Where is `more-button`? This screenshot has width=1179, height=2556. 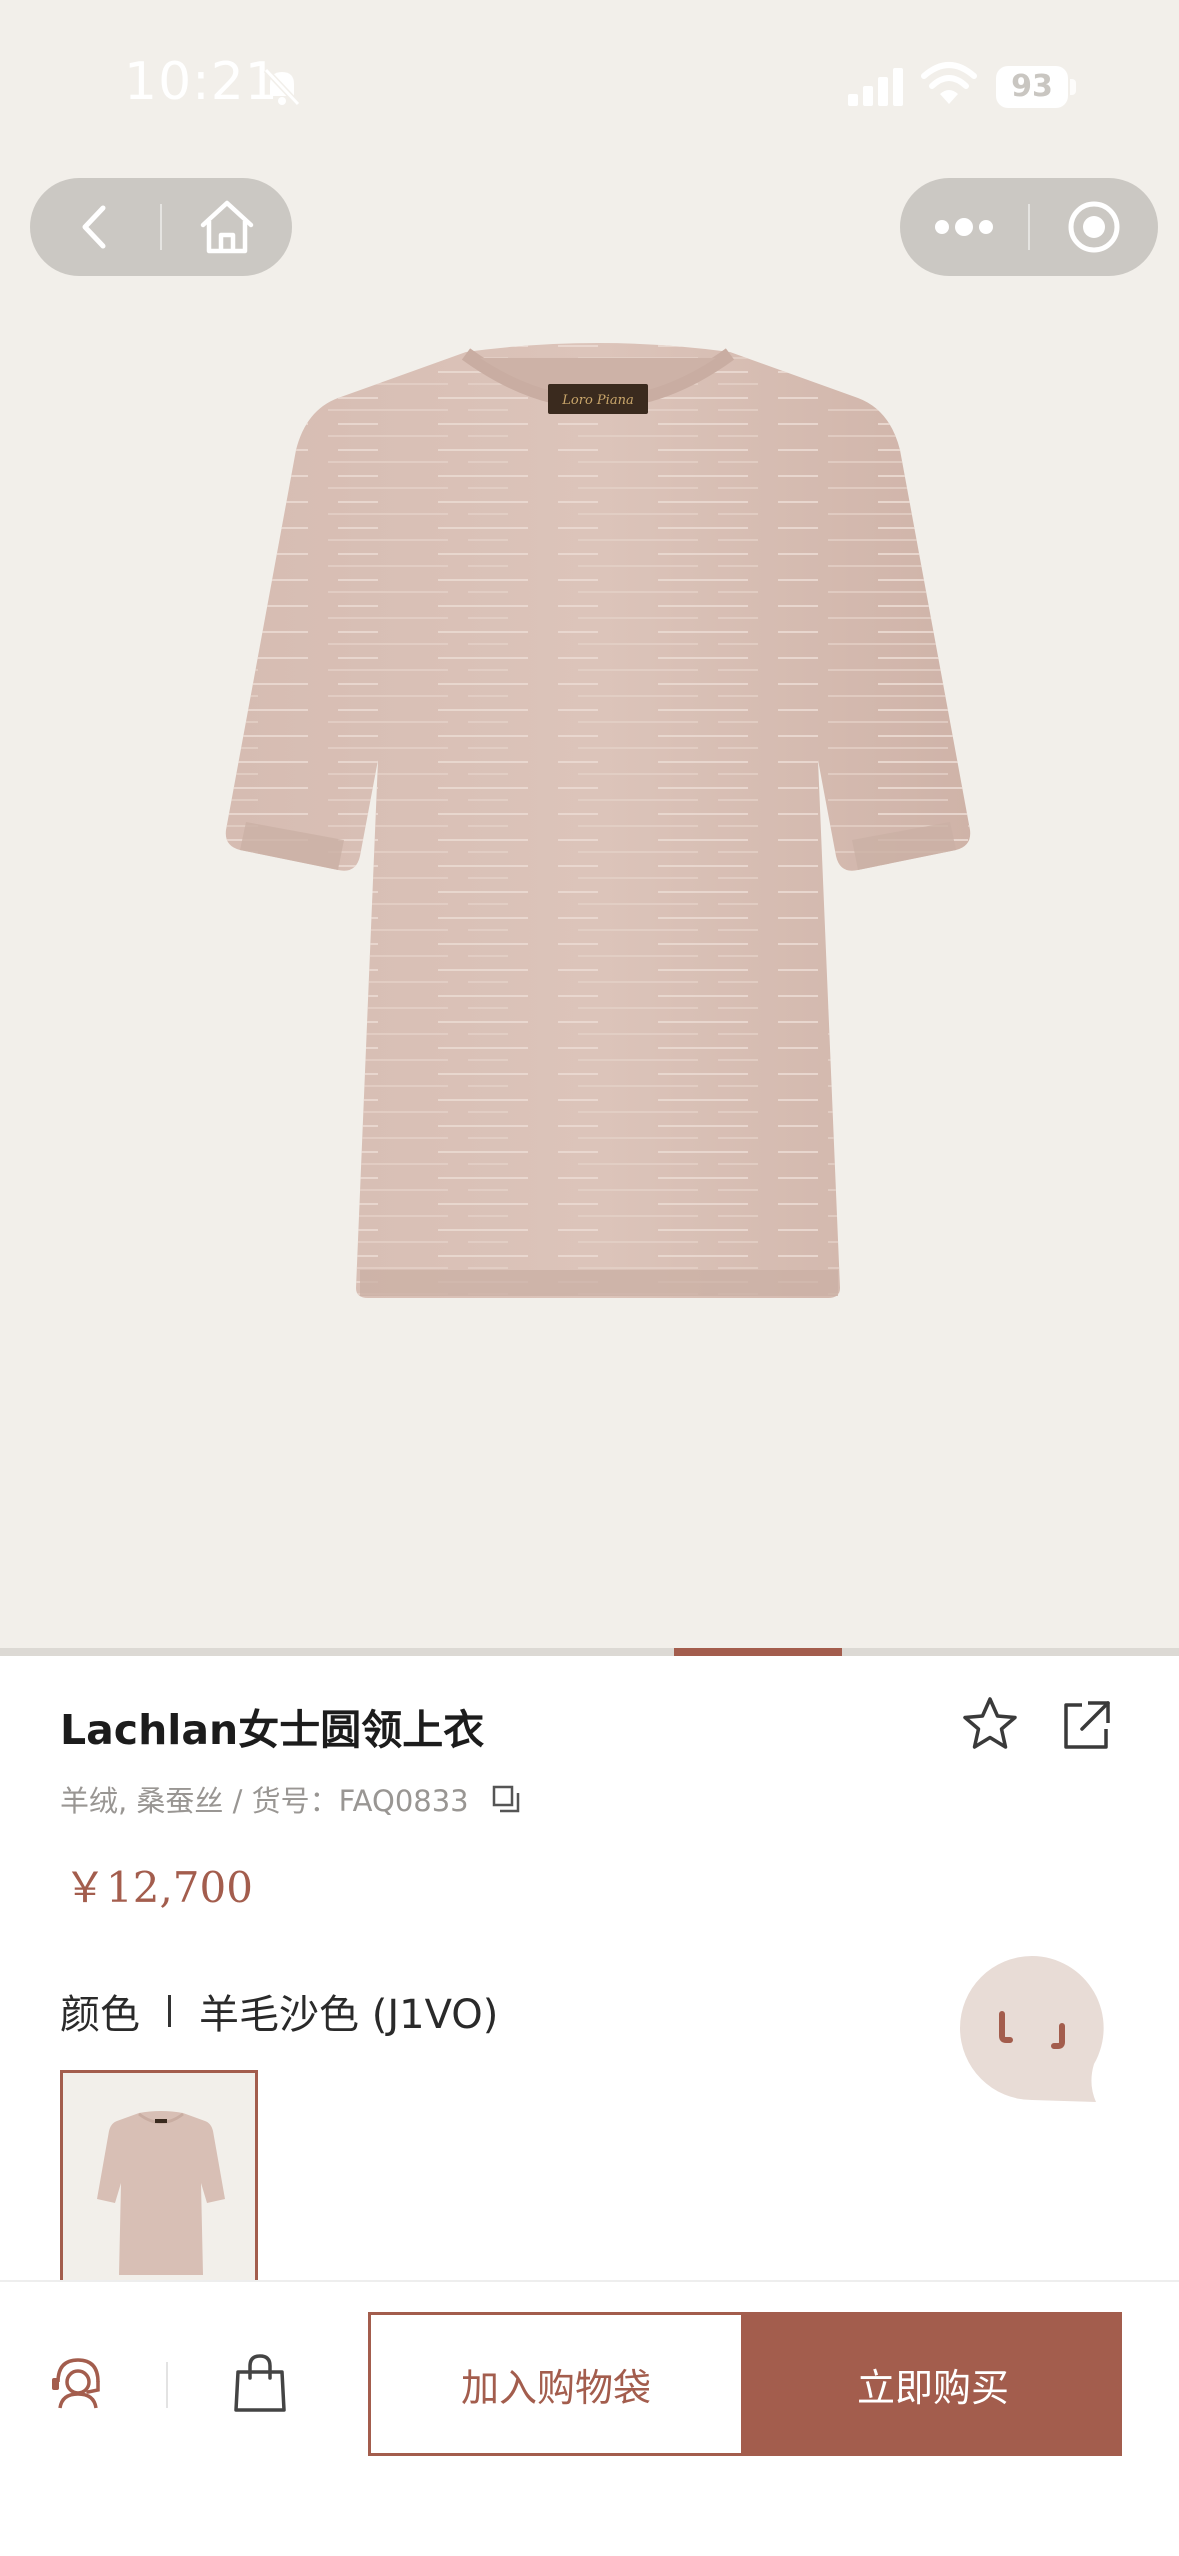
more-button is located at coordinates (964, 227).